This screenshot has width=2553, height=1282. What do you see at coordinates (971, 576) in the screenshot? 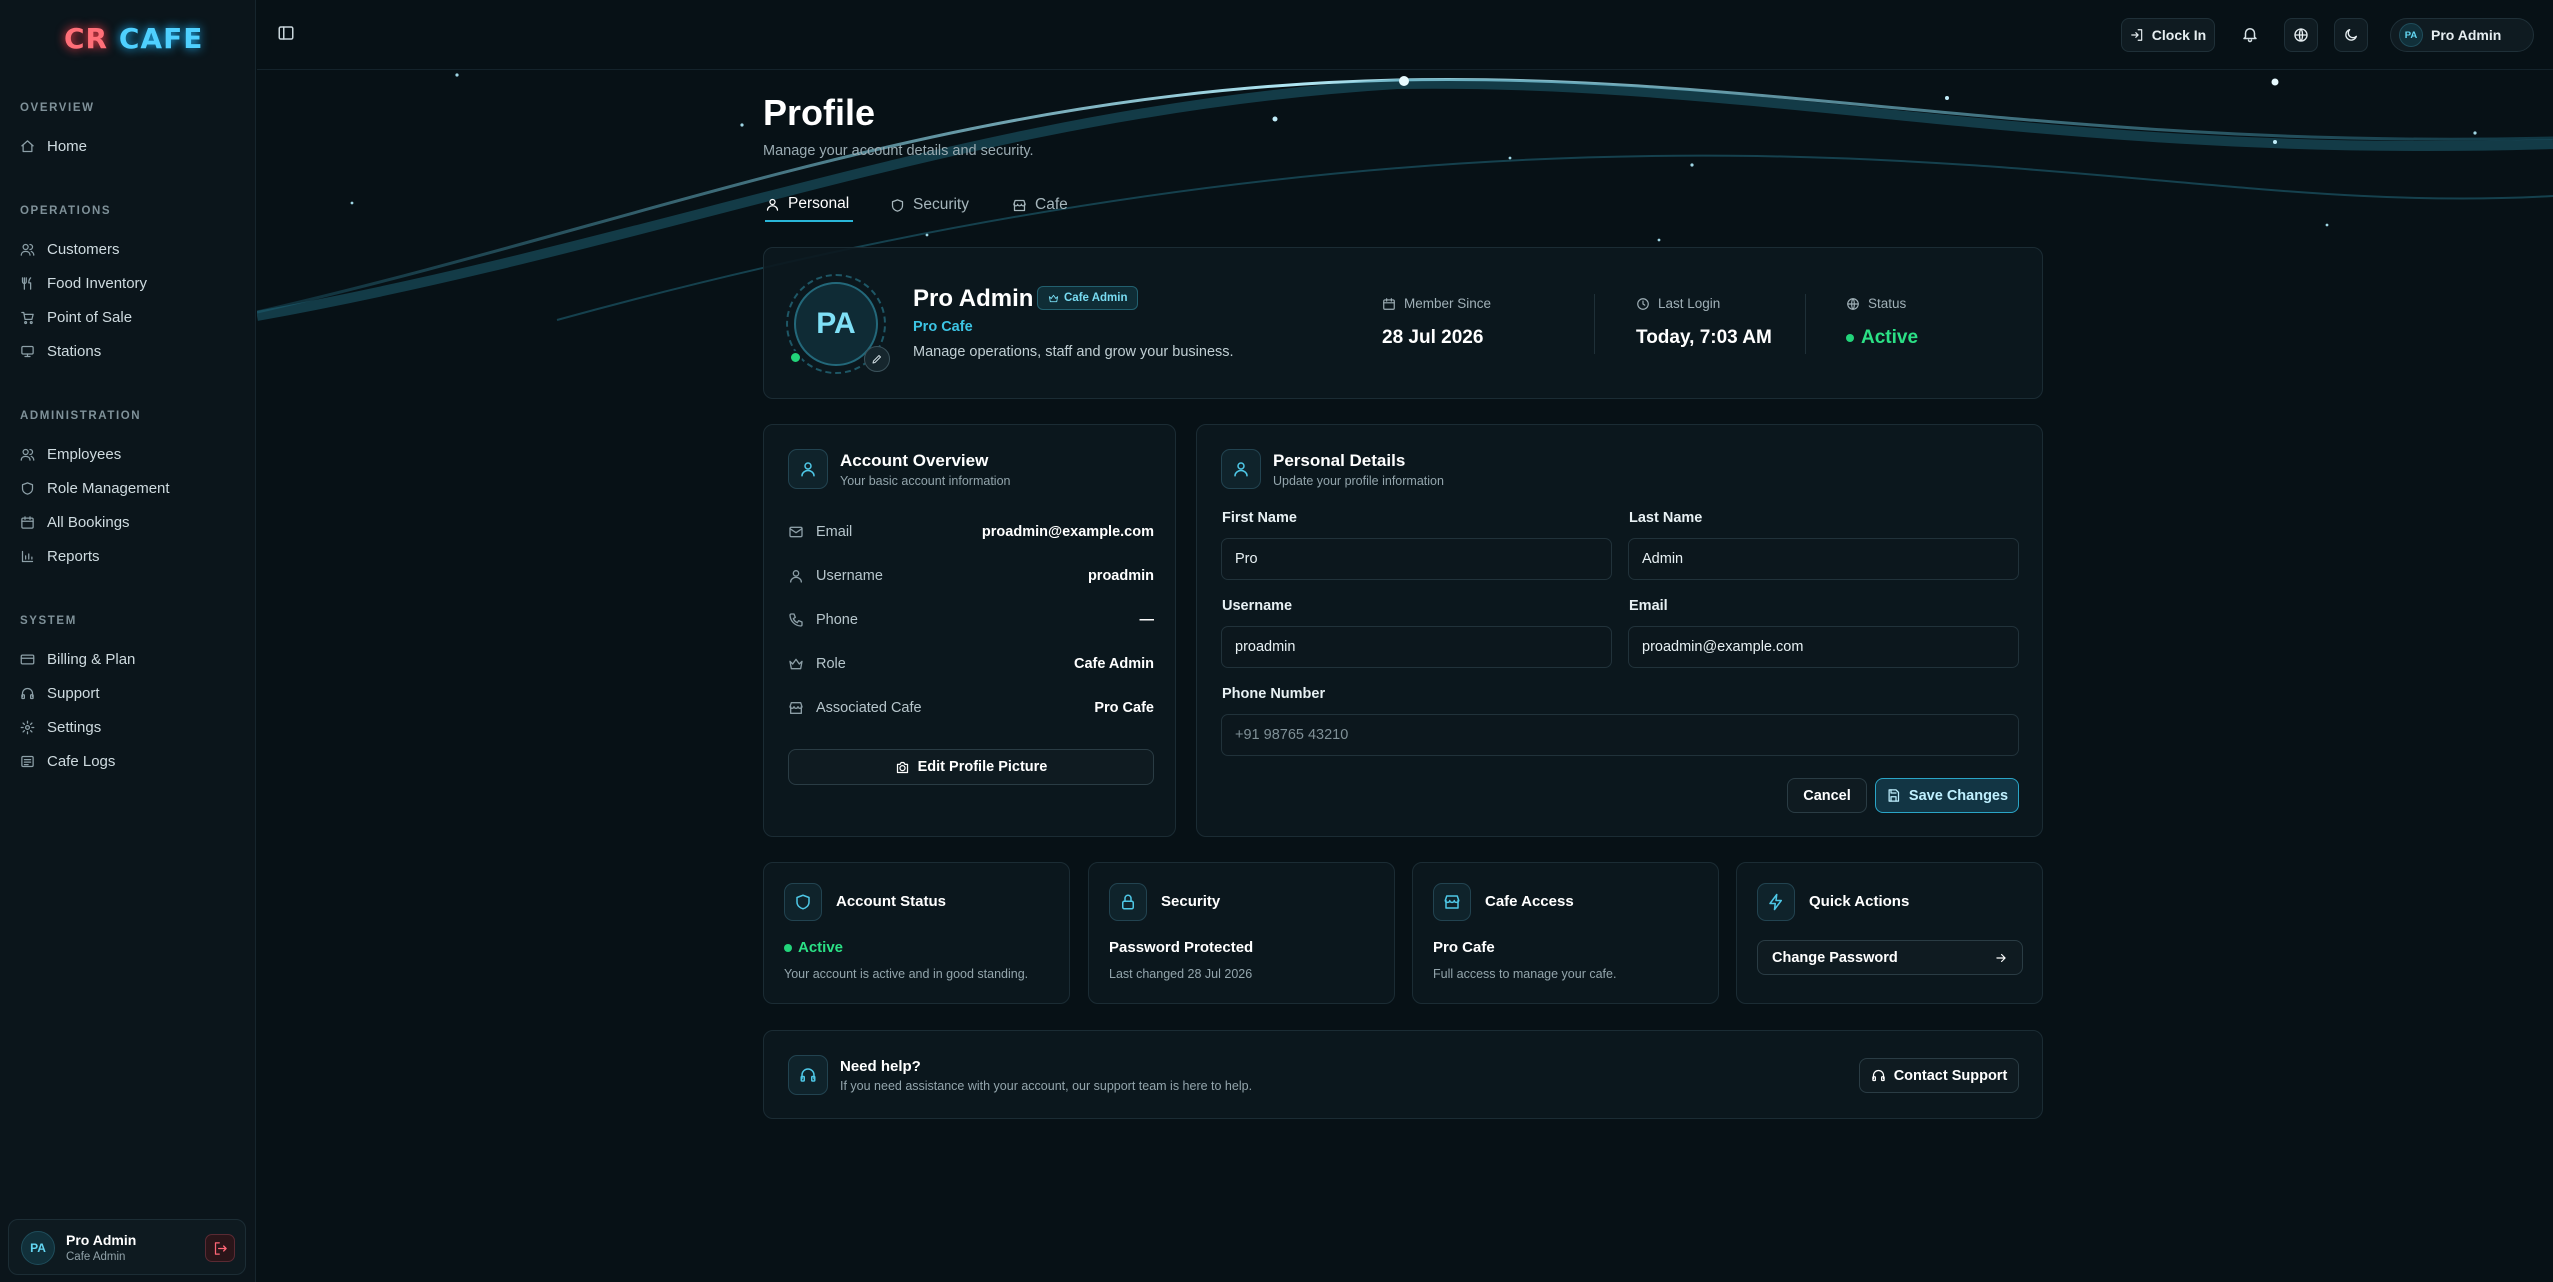
I see `info-row-username: Username proadmin` at bounding box center [971, 576].